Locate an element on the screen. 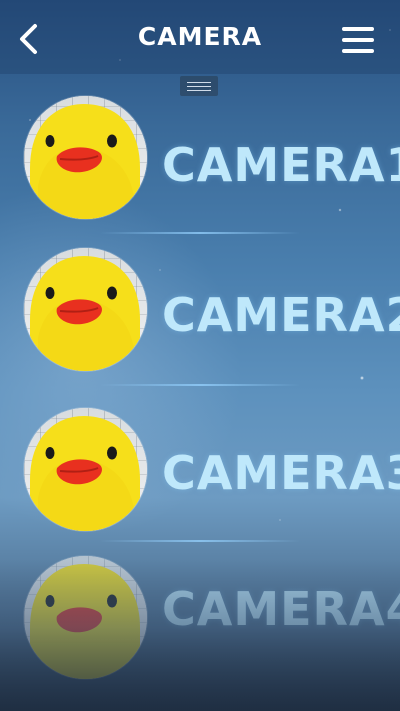 This screenshot has height=711, width=400. drag-handle-icon is located at coordinates (199, 86).